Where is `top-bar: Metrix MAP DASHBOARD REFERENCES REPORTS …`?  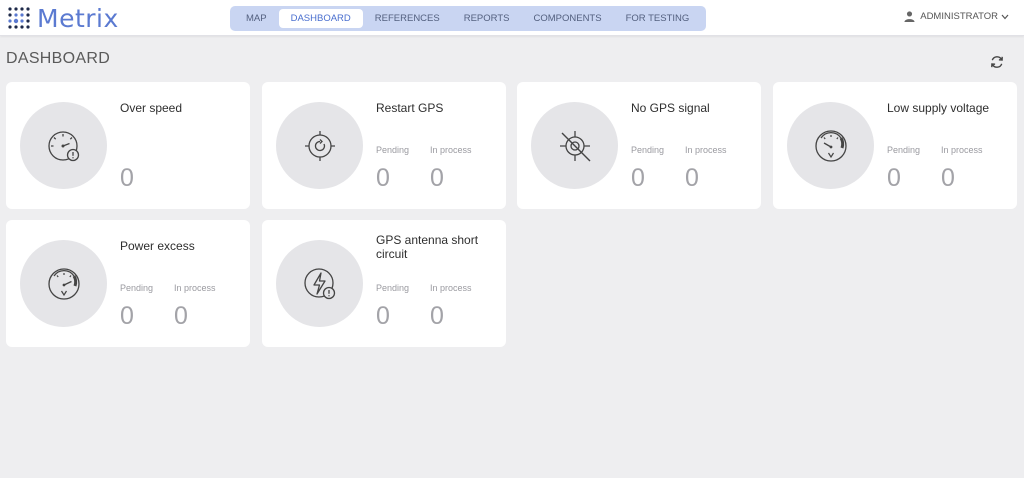
top-bar: Metrix MAP DASHBOARD REFERENCES REPORTS … is located at coordinates (512, 18).